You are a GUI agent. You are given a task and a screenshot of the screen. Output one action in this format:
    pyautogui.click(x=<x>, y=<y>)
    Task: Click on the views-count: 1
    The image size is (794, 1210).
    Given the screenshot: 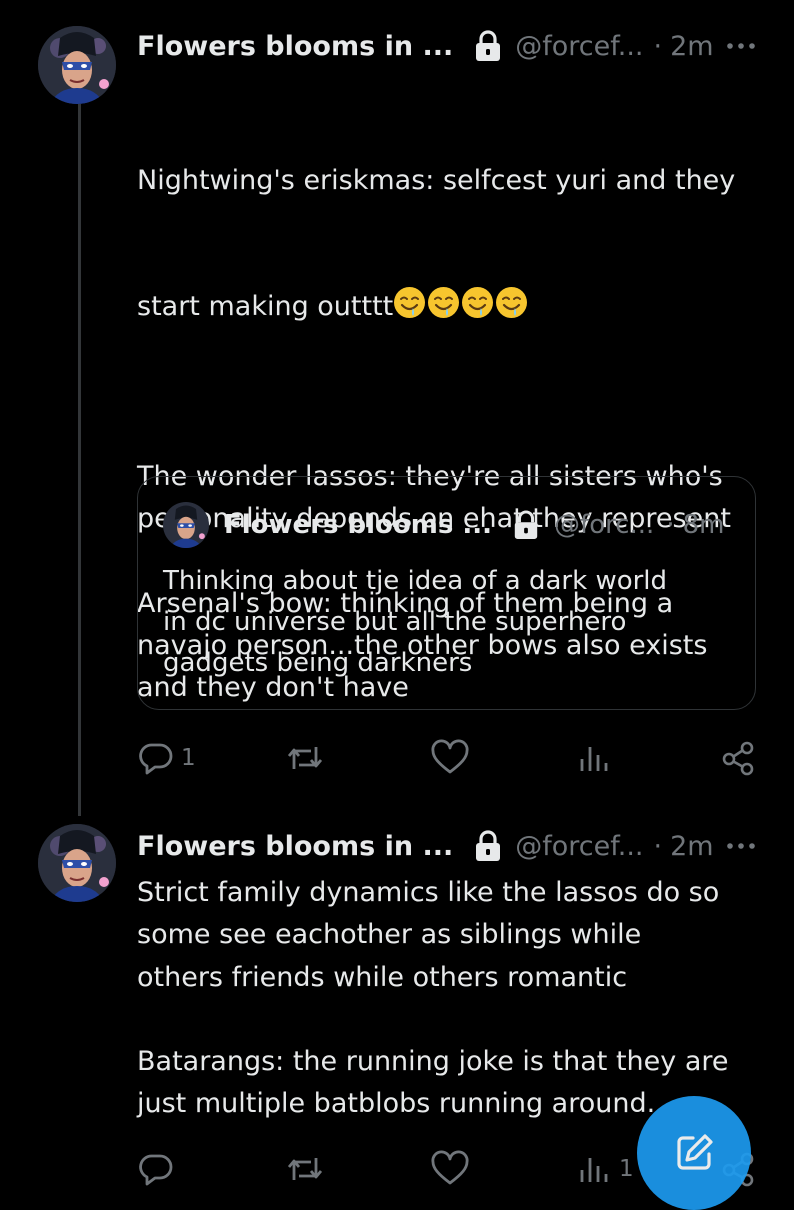 What is the action you would take?
    pyautogui.click(x=626, y=1169)
    